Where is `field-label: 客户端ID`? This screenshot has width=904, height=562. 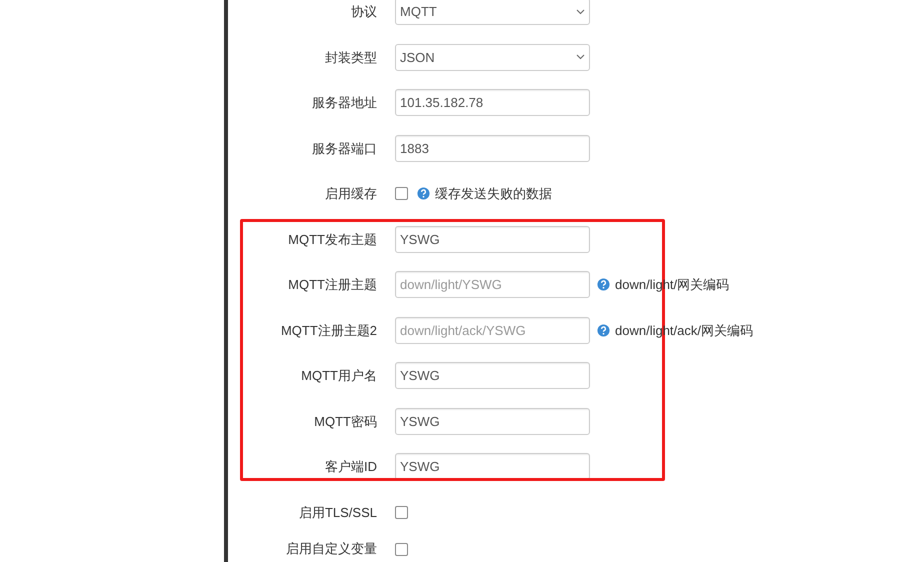 field-label: 客户端ID is located at coordinates (351, 467).